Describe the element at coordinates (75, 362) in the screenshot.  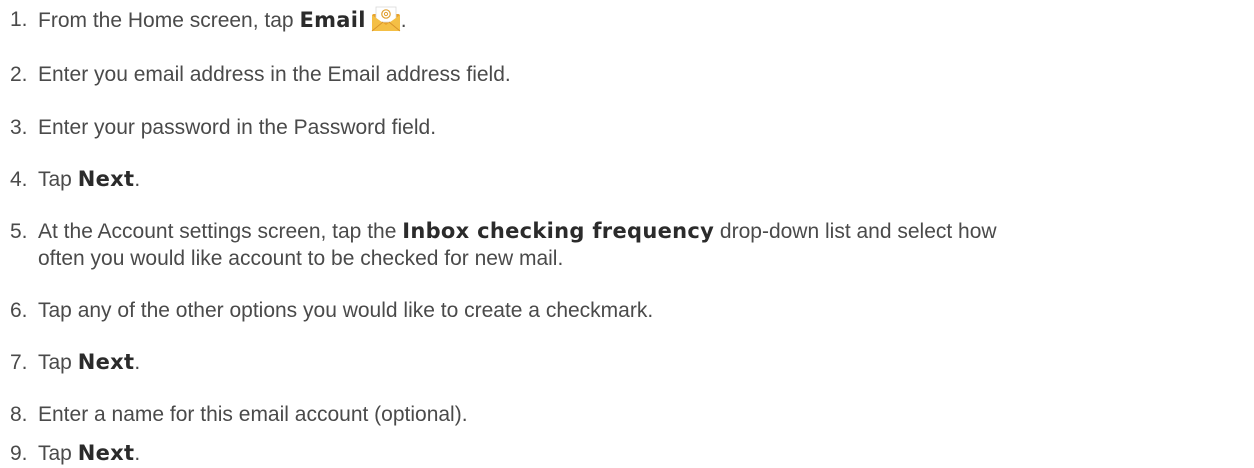
I see `step-7: 7. Tap Next.` at that location.